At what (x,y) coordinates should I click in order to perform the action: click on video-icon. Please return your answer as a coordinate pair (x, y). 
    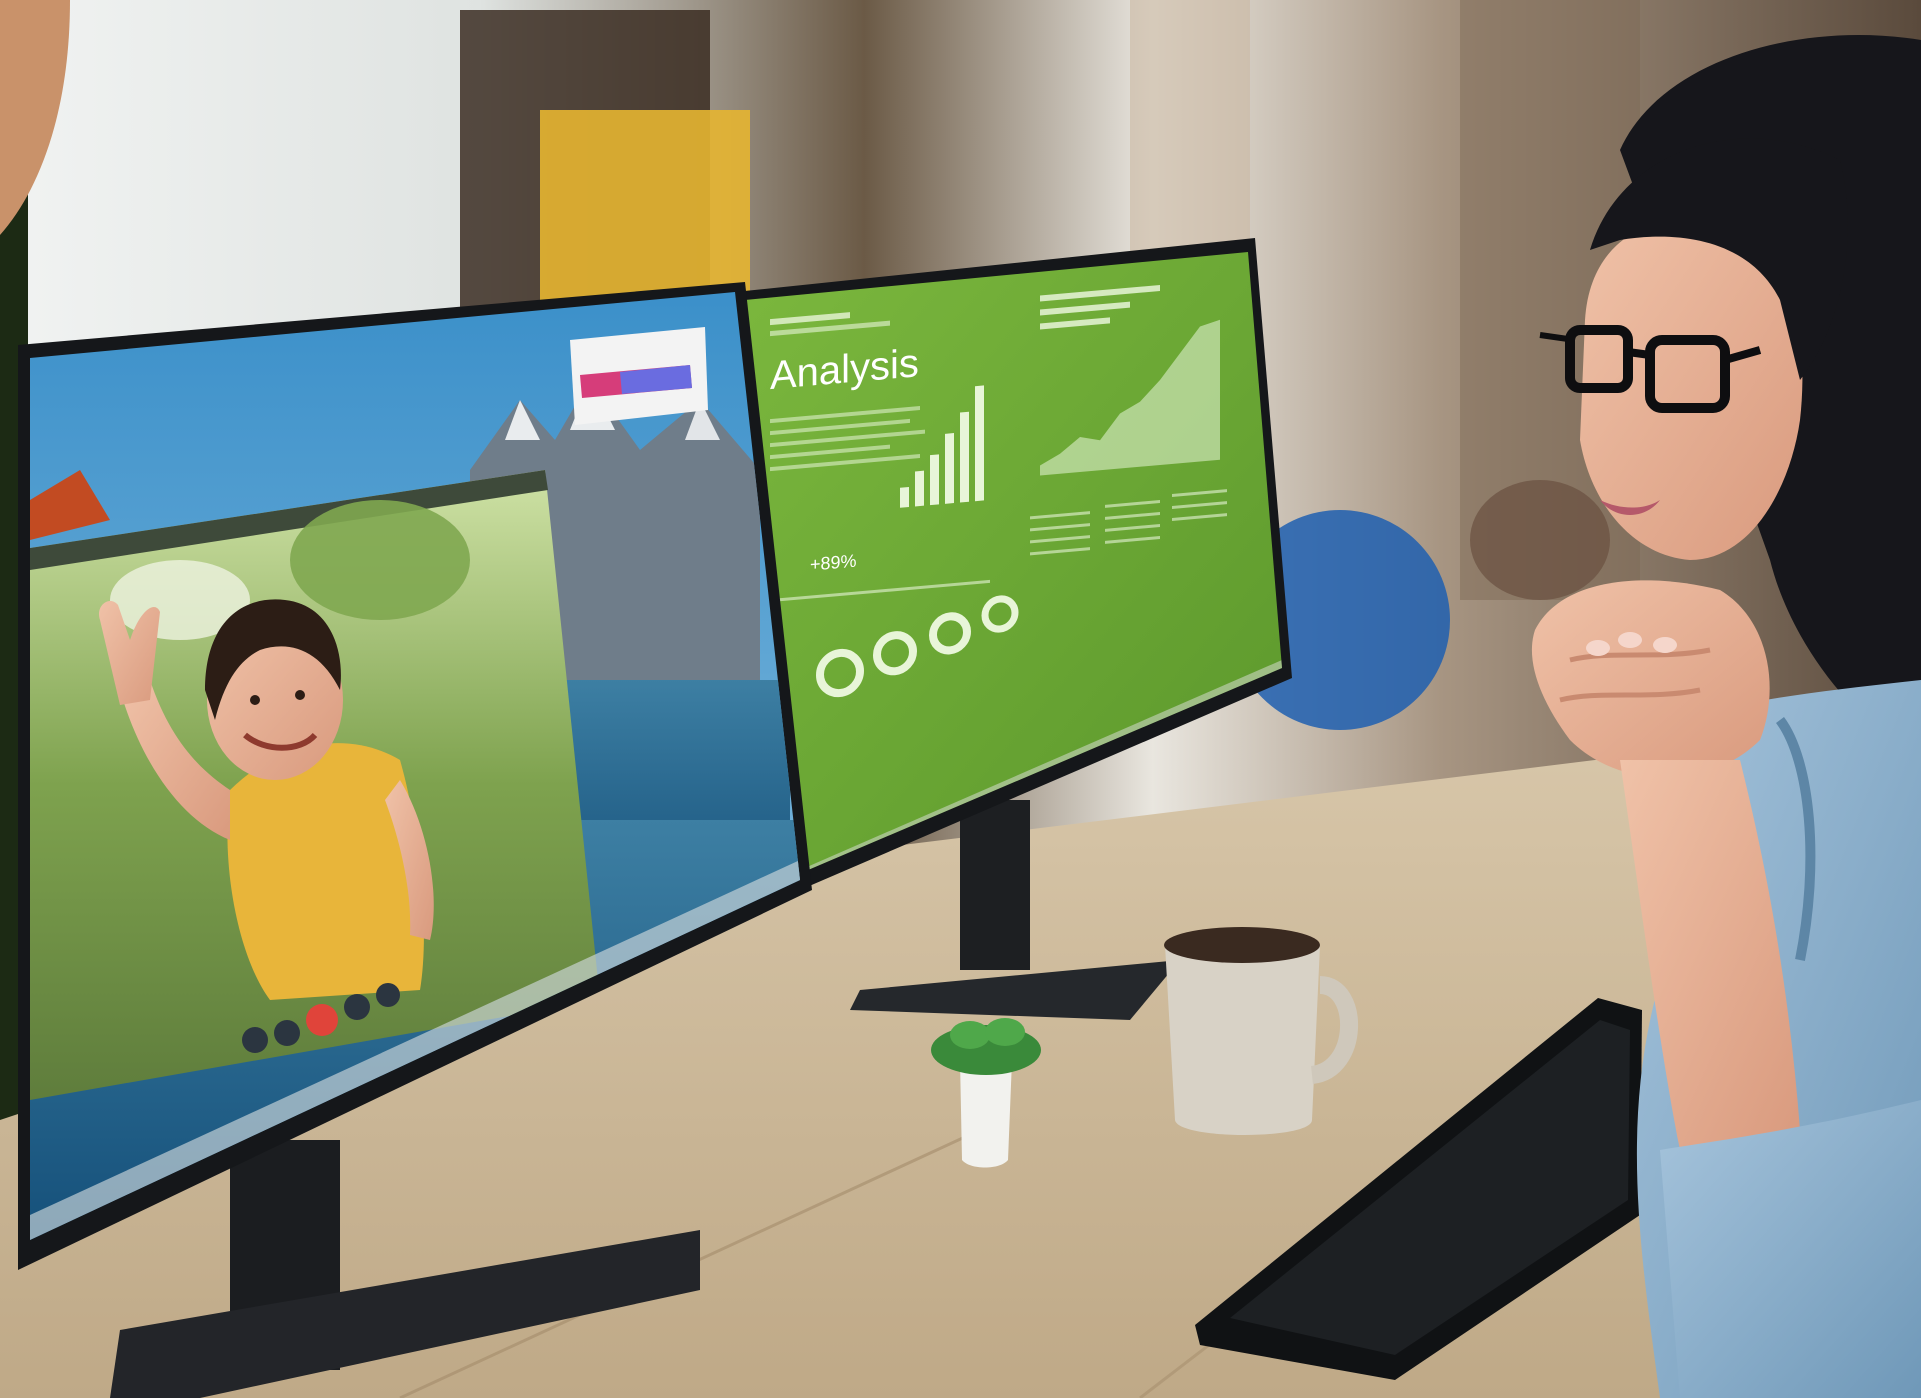
    Looking at the image, I should click on (287, 1033).